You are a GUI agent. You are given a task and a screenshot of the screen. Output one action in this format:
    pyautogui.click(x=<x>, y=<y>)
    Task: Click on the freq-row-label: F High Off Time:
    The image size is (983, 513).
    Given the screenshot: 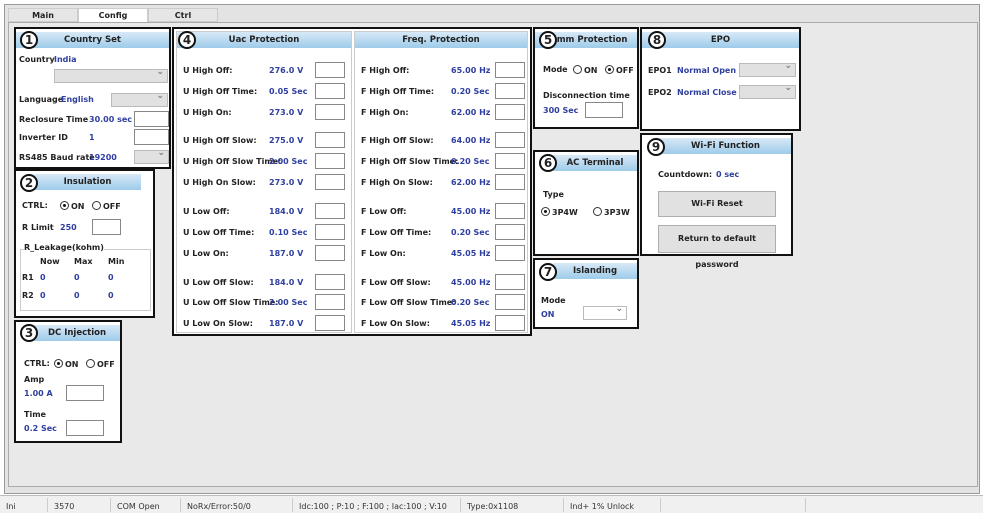 What is the action you would take?
    pyautogui.click(x=398, y=91)
    